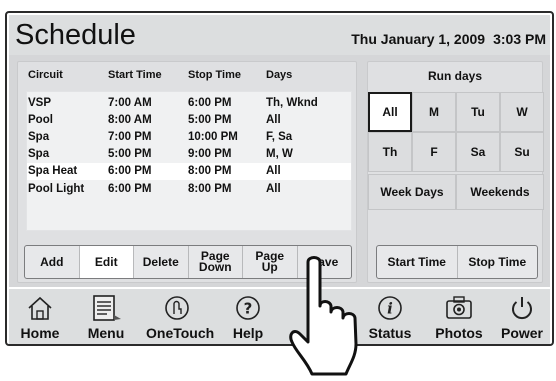 Image resolution: width=556 pixels, height=381 pixels. What do you see at coordinates (210, 120) in the screenshot?
I see `cell-stop-time: 5:00 PM` at bounding box center [210, 120].